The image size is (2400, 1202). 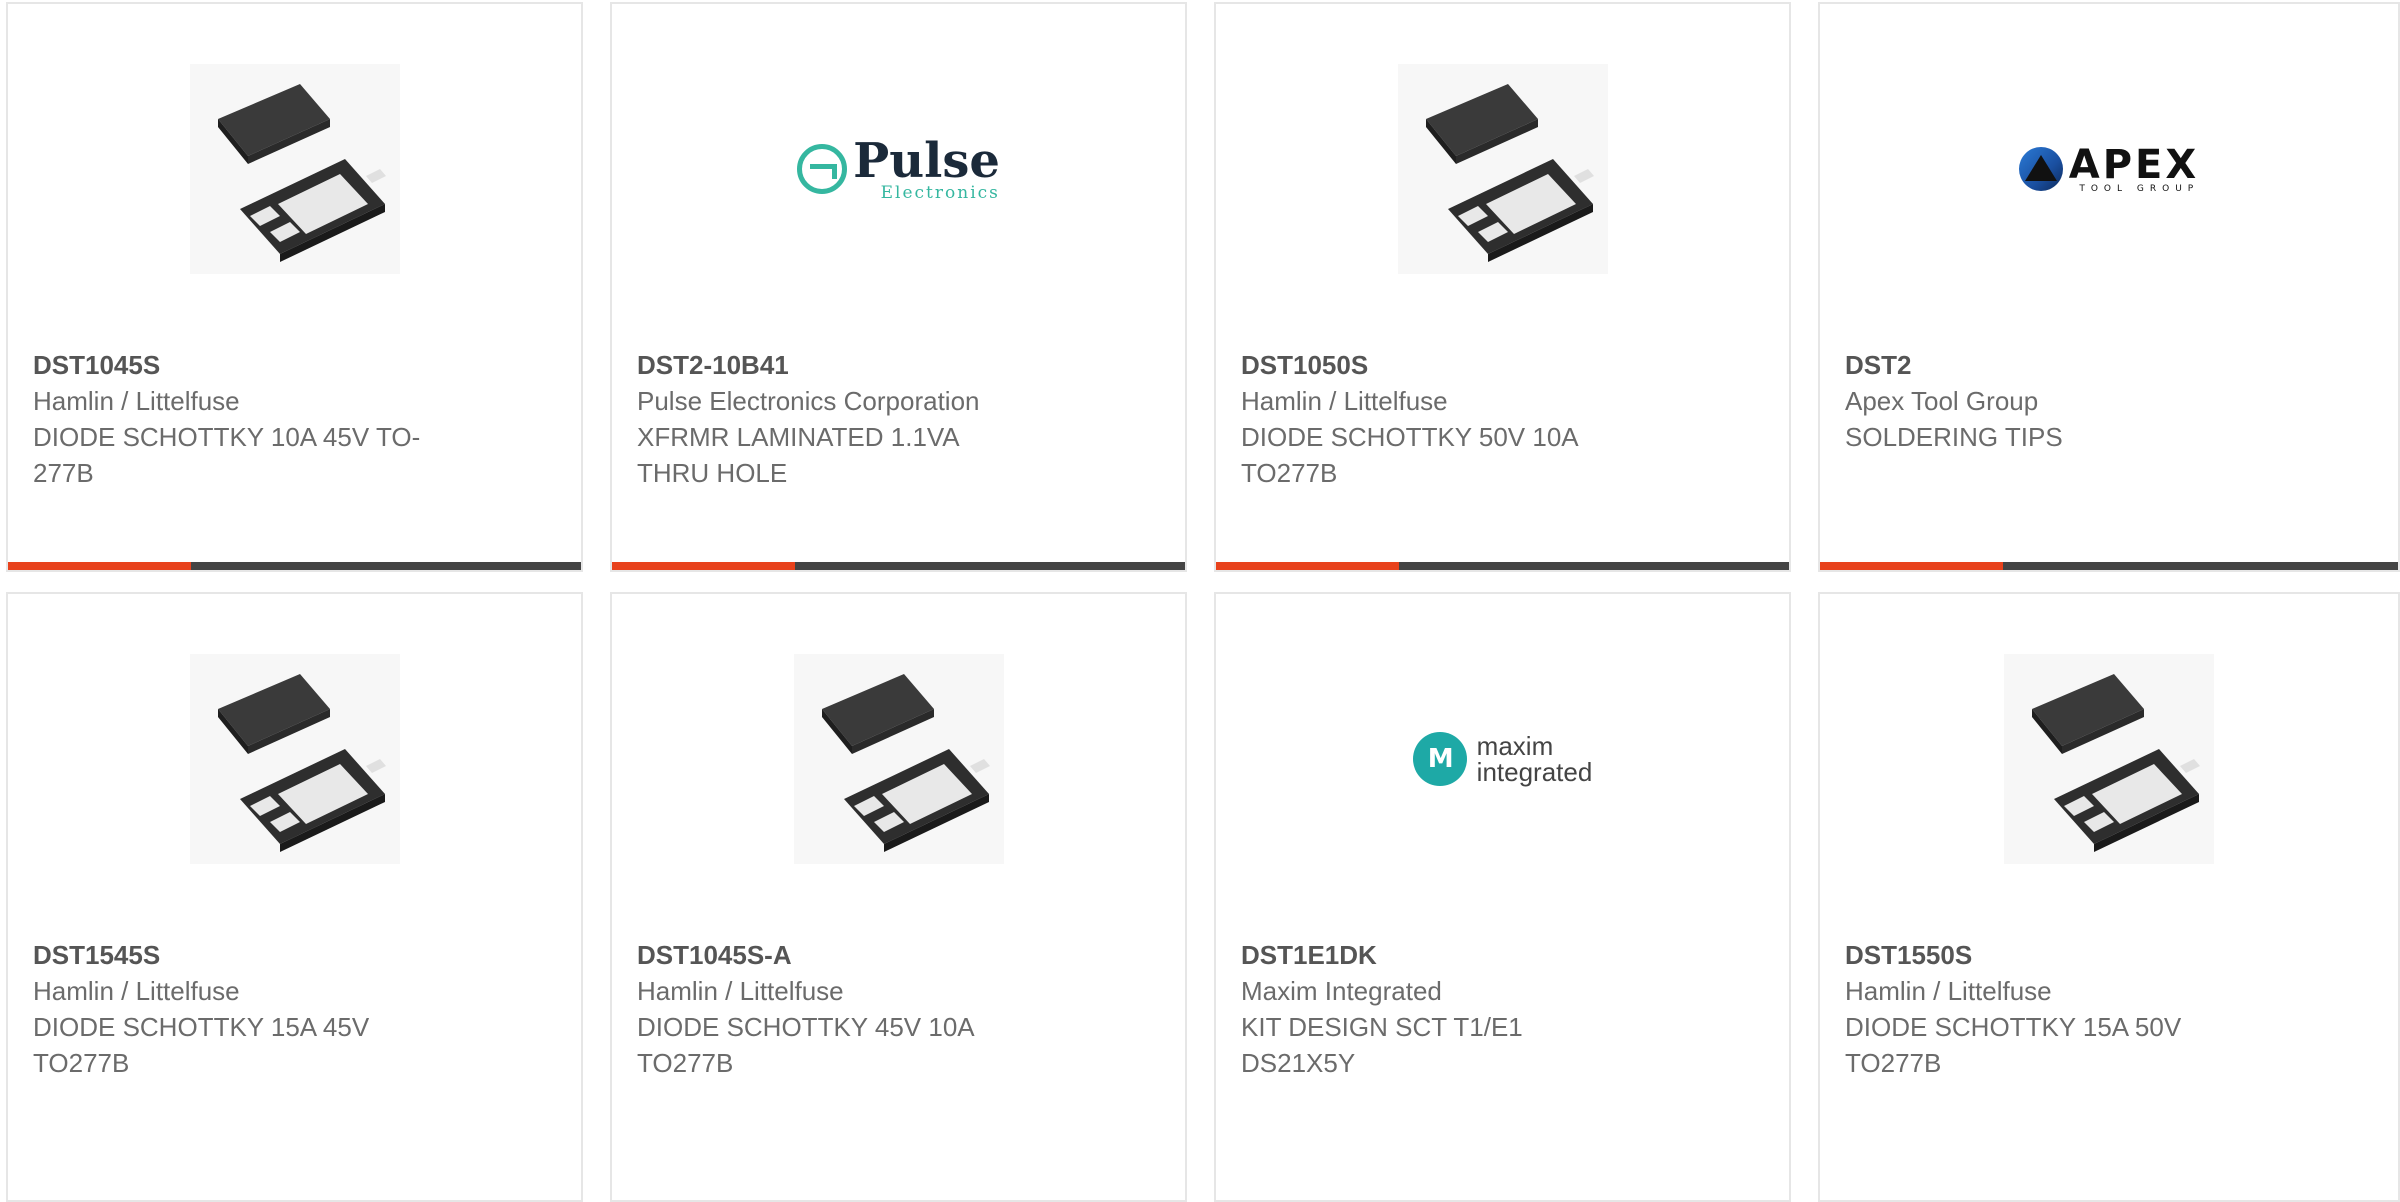 I want to click on product-description-cont: THRU HOLE, so click(x=712, y=473).